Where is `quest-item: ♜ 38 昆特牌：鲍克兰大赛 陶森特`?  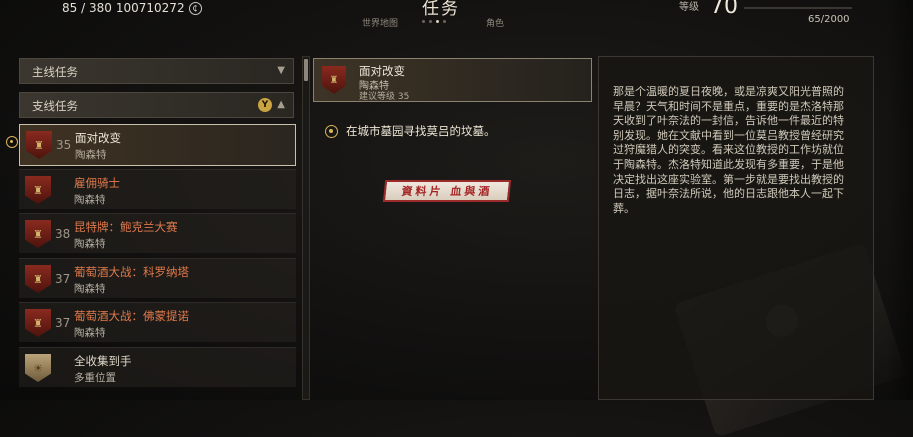
quest-item: ♜ 38 昆特牌：鲍克兰大赛 陶森特 is located at coordinates (157, 233).